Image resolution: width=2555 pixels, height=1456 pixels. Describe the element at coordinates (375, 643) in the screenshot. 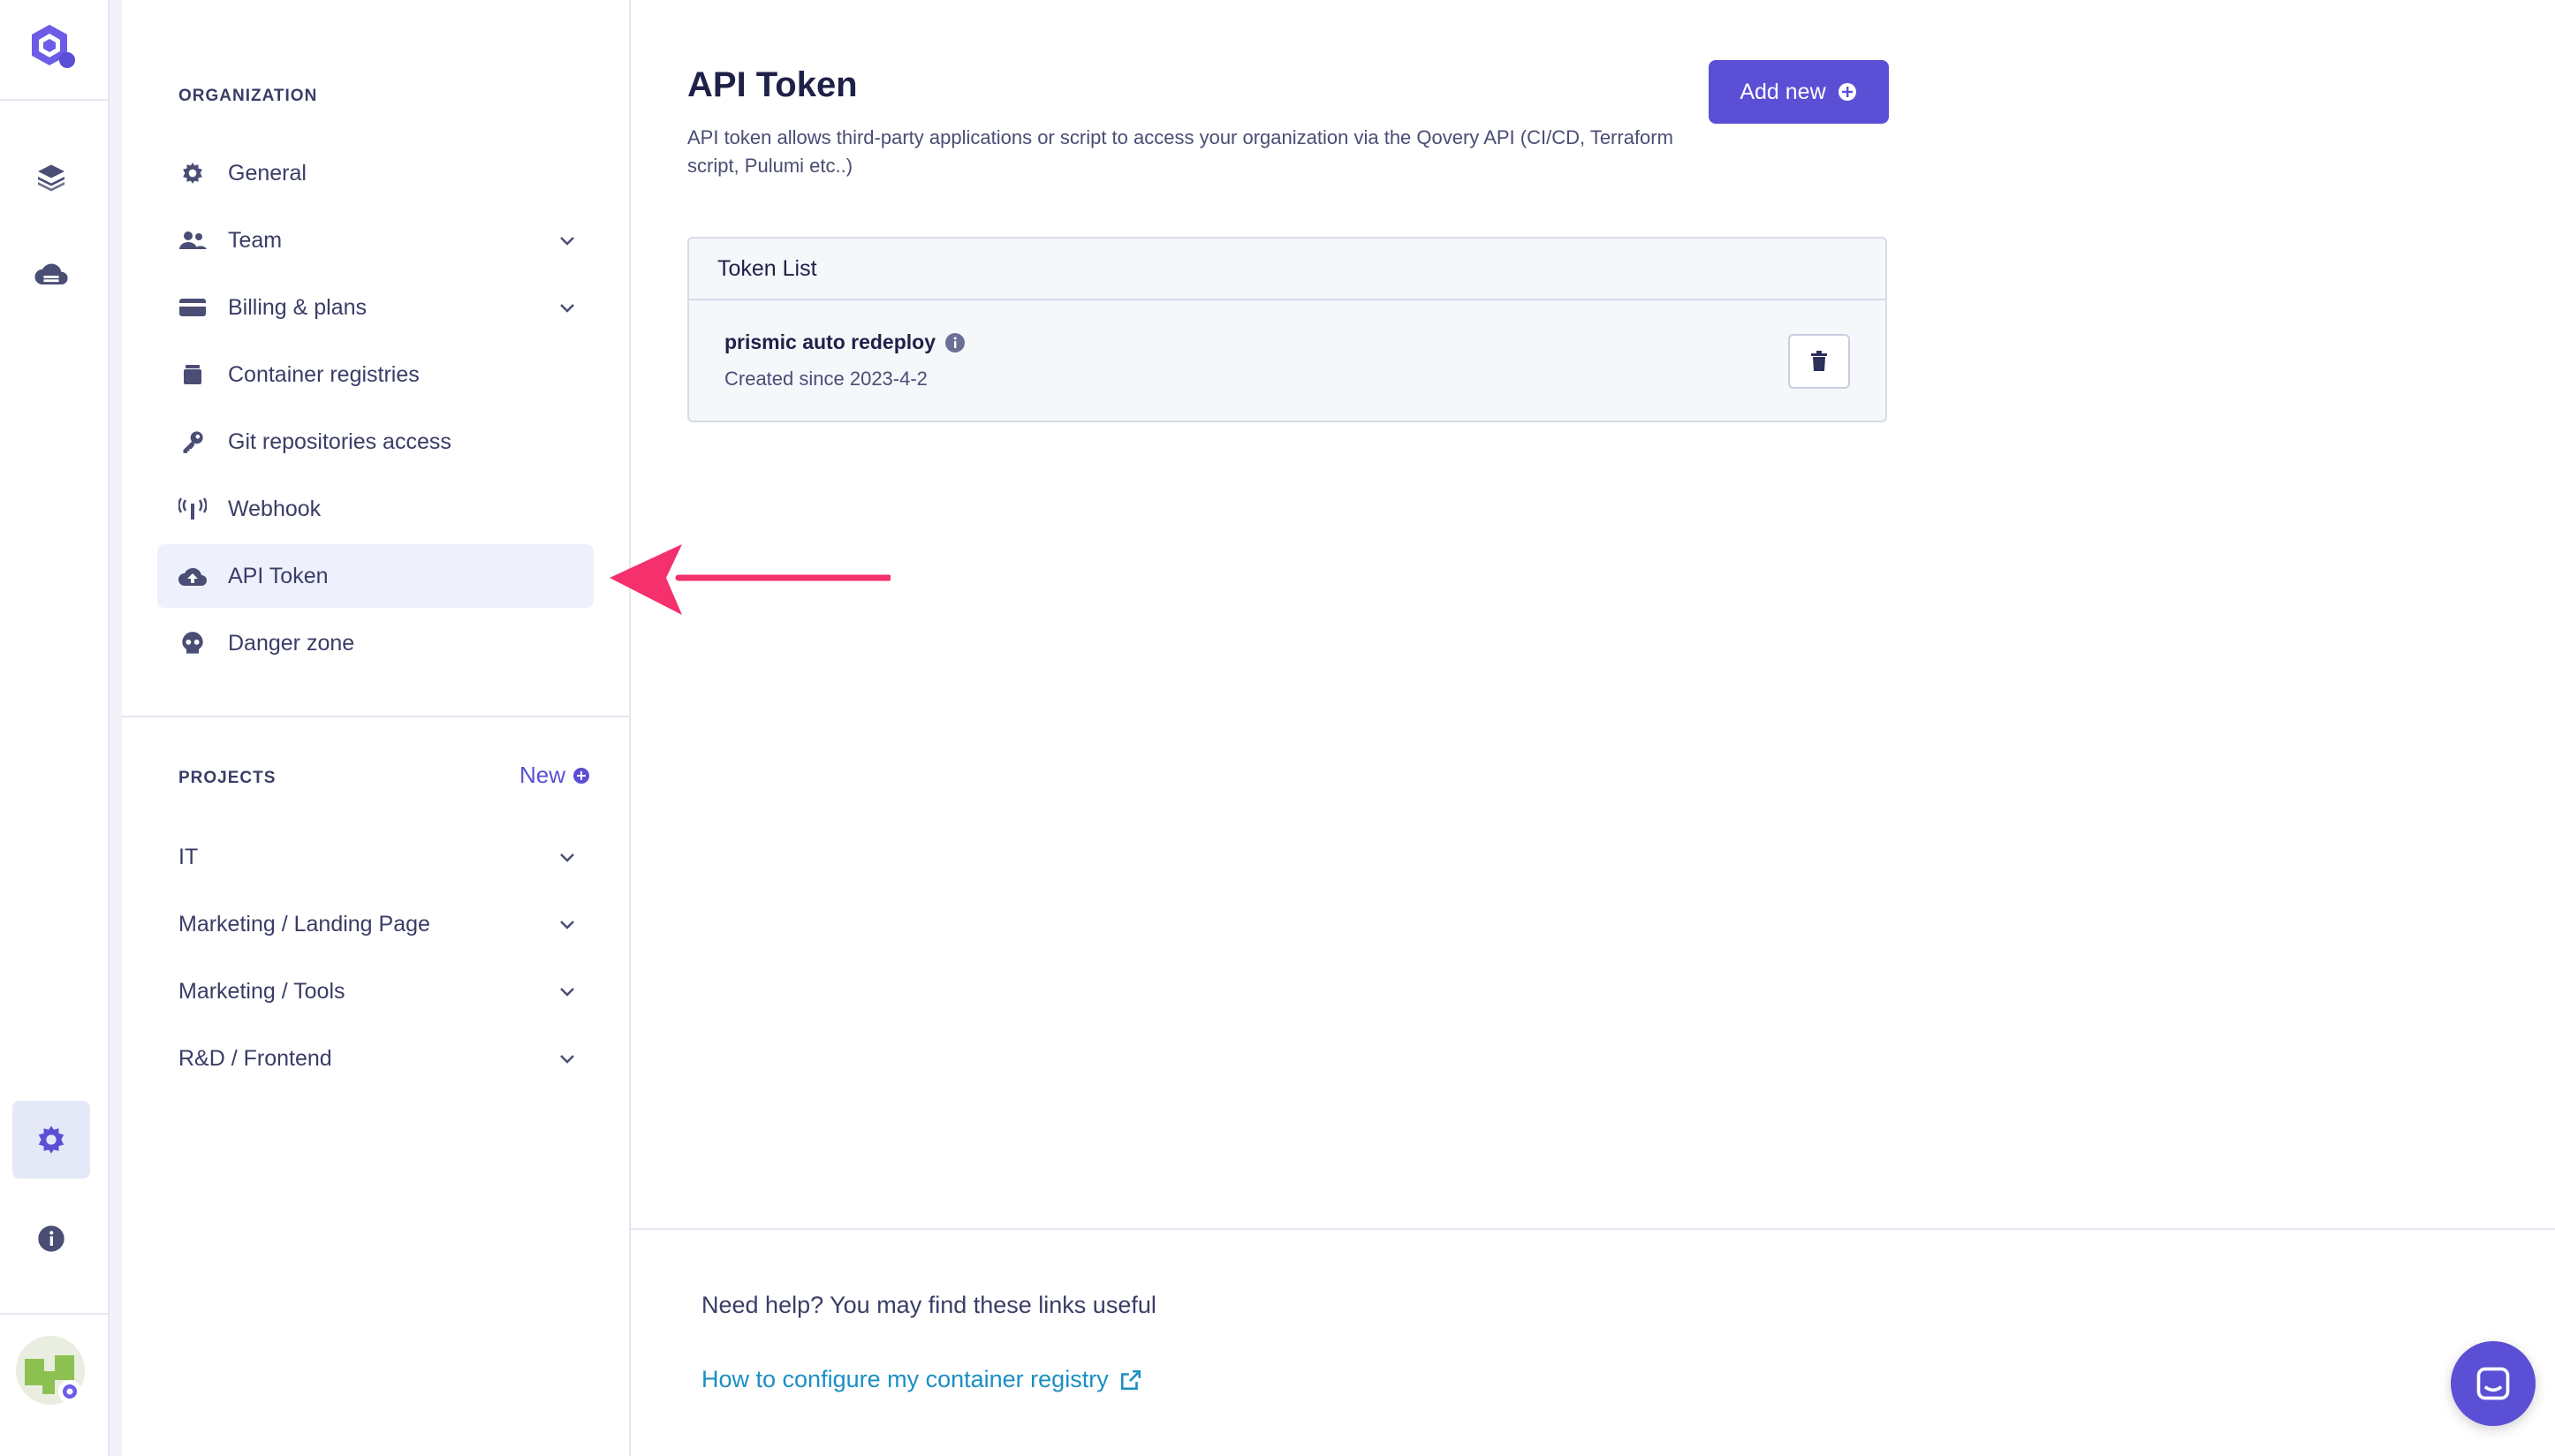

I see `sidebar-item-danger-zone: Danger zone` at that location.